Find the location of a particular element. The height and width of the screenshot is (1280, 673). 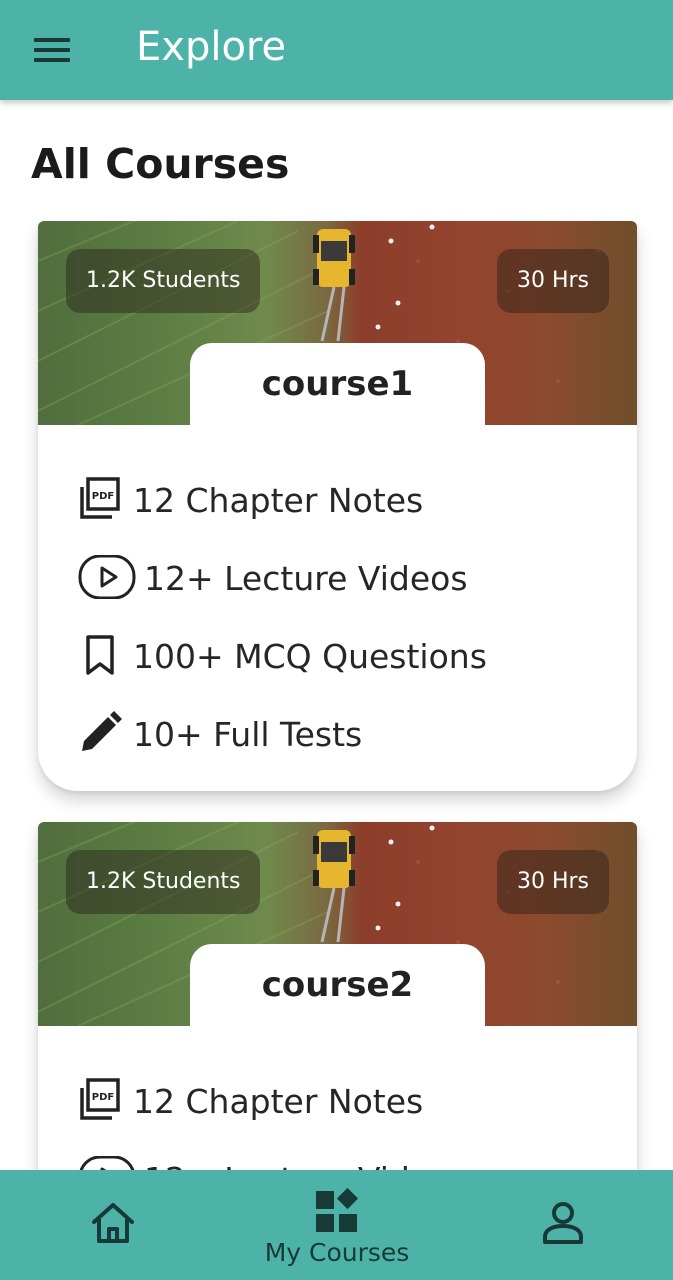

course-thumbnail: 1.2K Students 30 Hrs course1 is located at coordinates (337, 323).